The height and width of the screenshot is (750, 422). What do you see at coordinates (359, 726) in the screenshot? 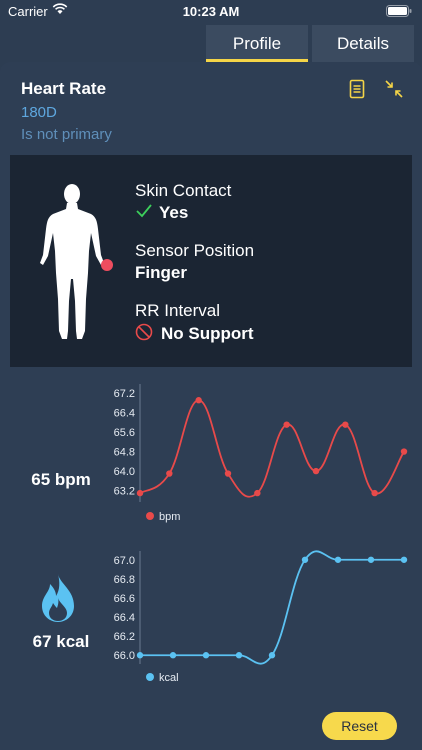
I see `reset-button: Reset` at bounding box center [359, 726].